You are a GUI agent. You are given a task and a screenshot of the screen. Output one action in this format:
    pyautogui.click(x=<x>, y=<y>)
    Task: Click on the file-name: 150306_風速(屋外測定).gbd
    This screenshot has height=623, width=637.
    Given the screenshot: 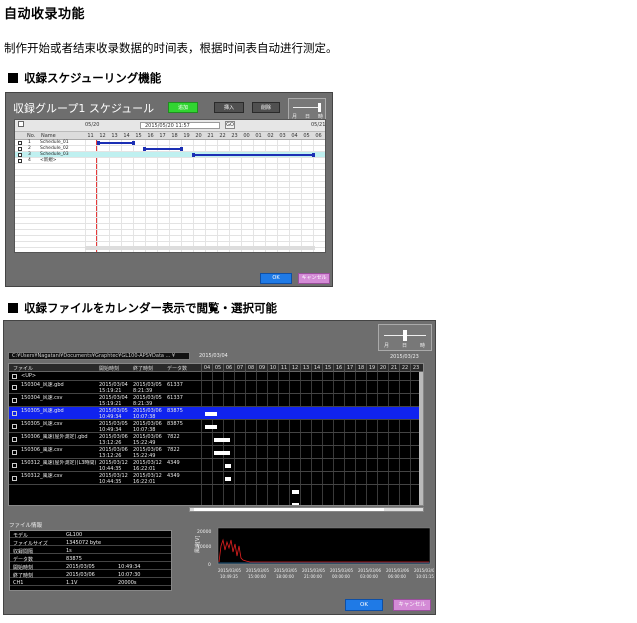 What is the action you would take?
    pyautogui.click(x=54, y=437)
    